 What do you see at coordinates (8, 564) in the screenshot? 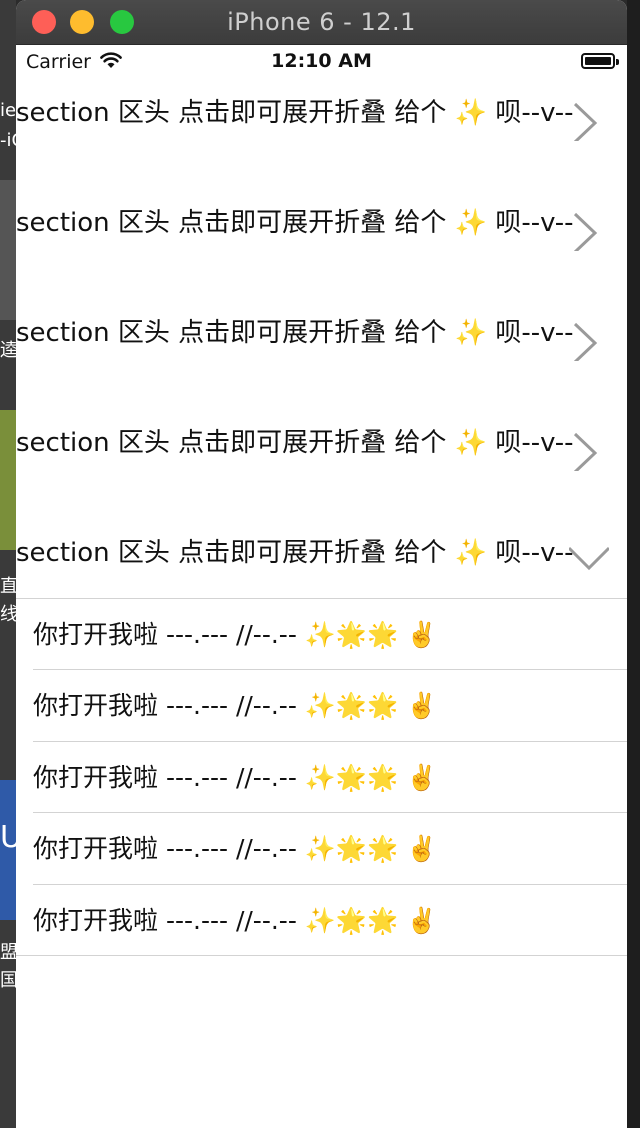
I see `background-window-strip: ie -iC 逵ゞ 直 线 U 盟 国` at bounding box center [8, 564].